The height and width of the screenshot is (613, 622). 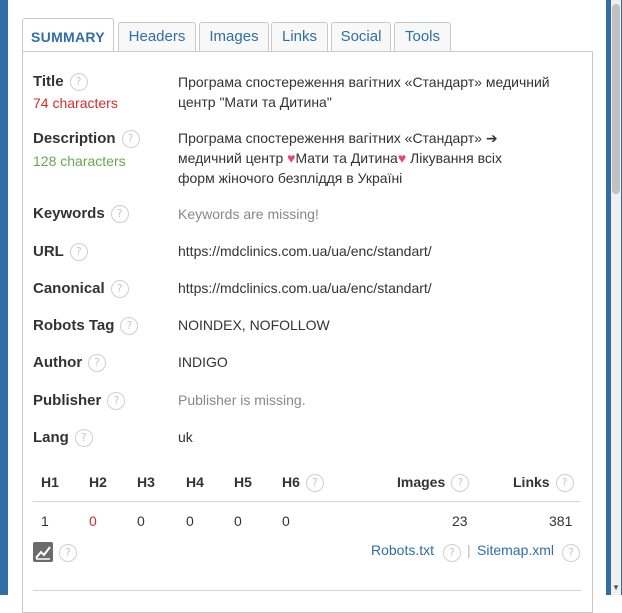 What do you see at coordinates (58, 362) in the screenshot?
I see `author-label: Author` at bounding box center [58, 362].